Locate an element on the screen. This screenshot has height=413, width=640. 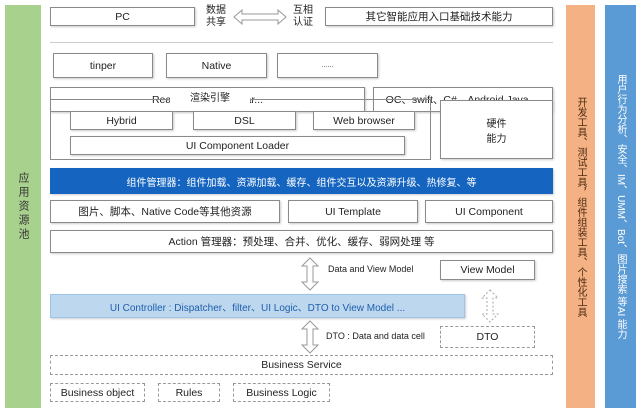
dsl-box: DSL is located at coordinates (244, 120).